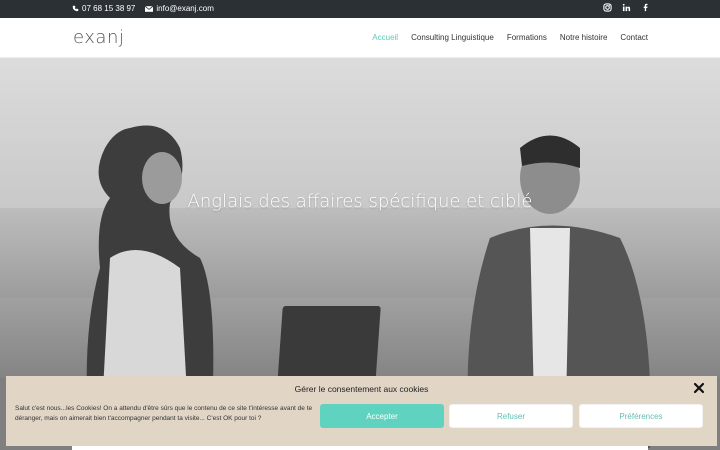 The image size is (720, 450). Describe the element at coordinates (75, 8) in the screenshot. I see `phone-icon` at that location.